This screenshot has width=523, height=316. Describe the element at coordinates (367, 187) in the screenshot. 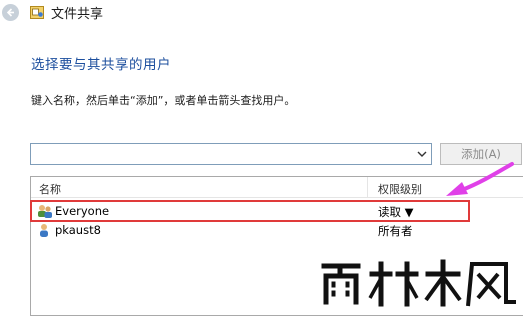

I see `column-divider` at that location.